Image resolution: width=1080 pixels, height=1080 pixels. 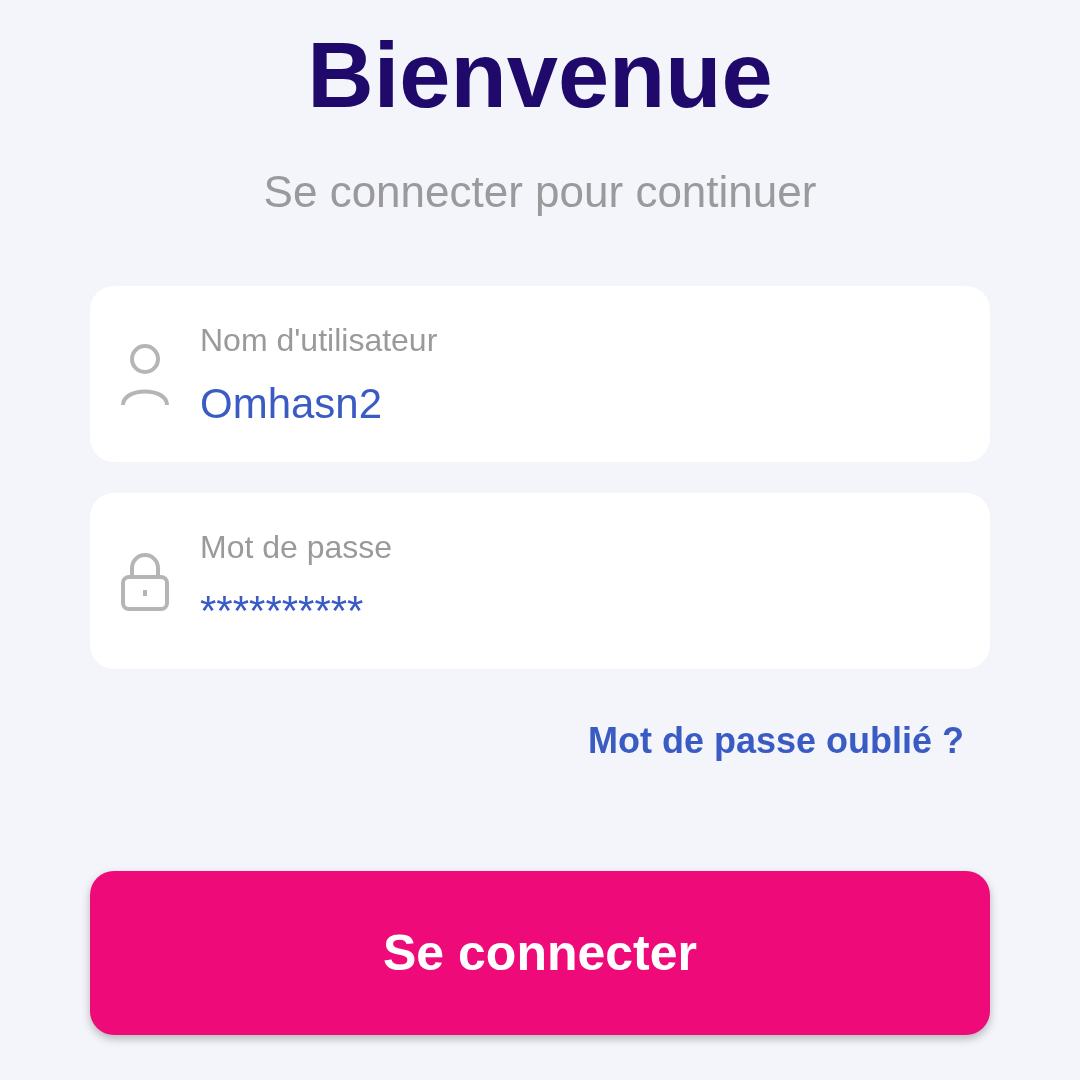 I want to click on forgot-password-link: Mot de passe oublié ?, so click(x=775, y=741).